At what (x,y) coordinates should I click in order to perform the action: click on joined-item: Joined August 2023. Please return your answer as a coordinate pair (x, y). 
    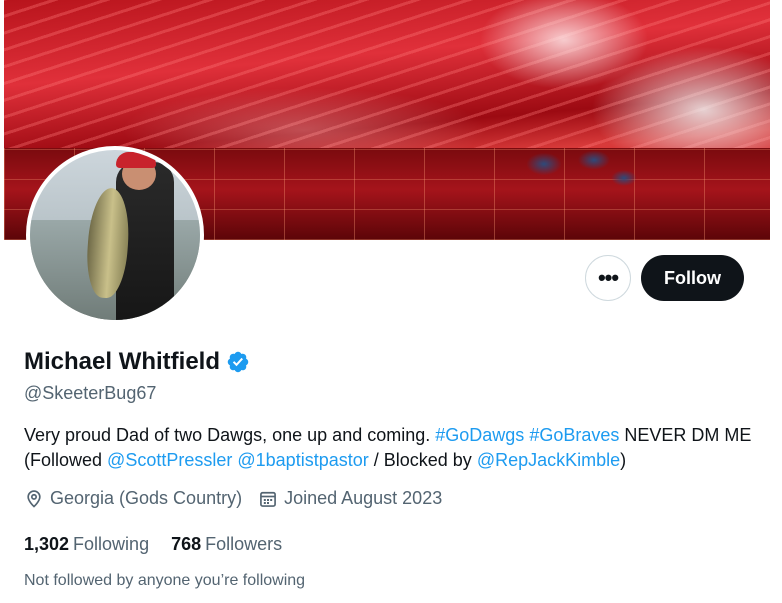
    Looking at the image, I should click on (350, 498).